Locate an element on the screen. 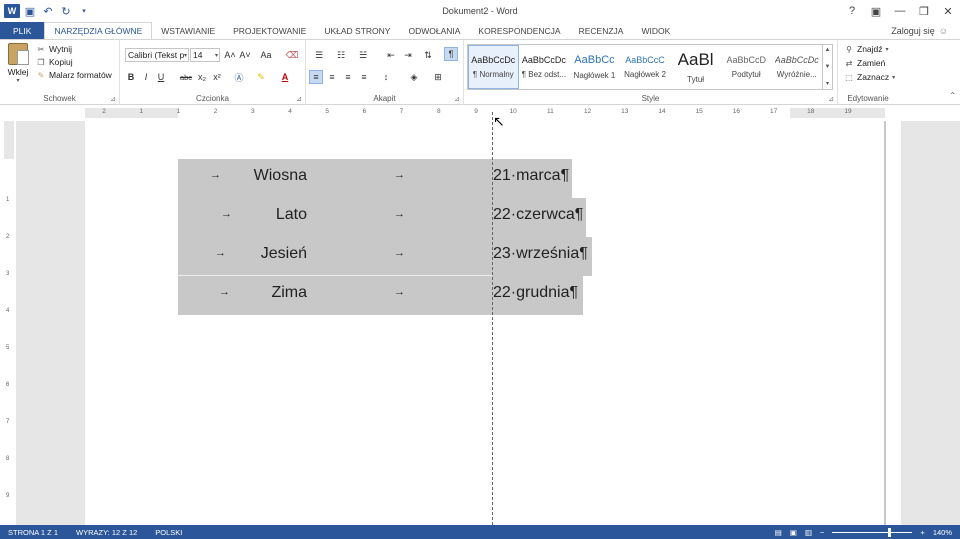 The height and width of the screenshot is (539, 960). underline-button: U is located at coordinates (161, 77).